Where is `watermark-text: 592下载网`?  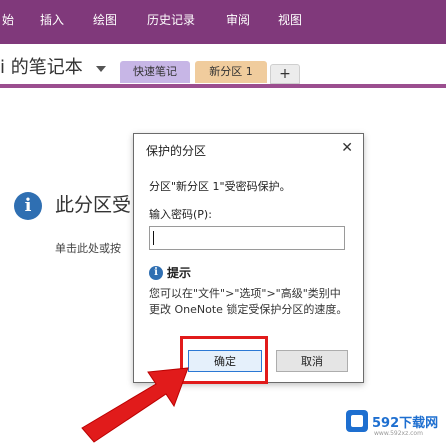 watermark-text: 592下载网 is located at coordinates (405, 423).